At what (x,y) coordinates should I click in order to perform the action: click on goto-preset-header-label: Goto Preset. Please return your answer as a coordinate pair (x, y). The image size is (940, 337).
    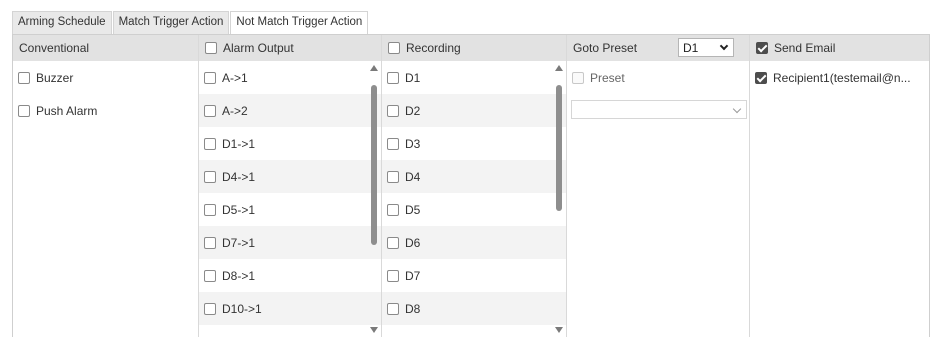
    Looking at the image, I should click on (605, 48).